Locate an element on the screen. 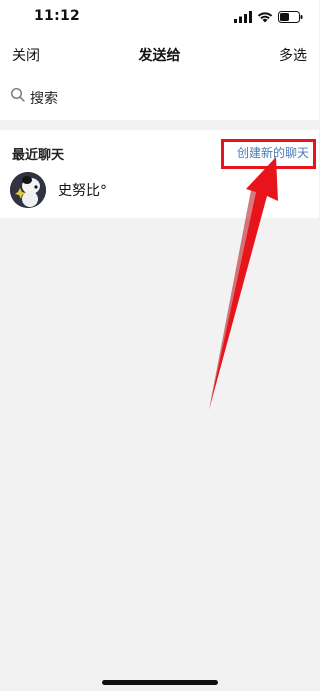  annotation-highlight-box is located at coordinates (268, 154).